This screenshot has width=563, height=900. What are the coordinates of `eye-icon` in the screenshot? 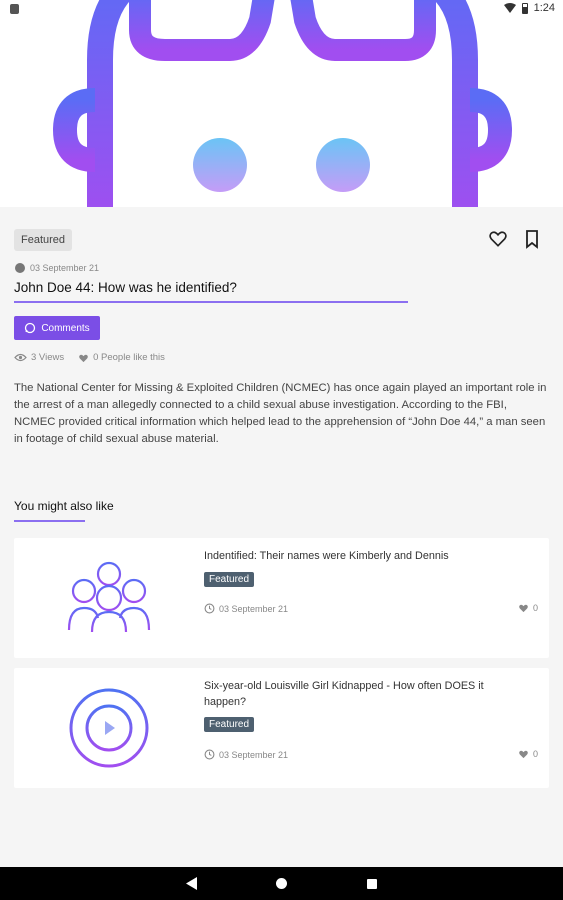 It's located at (20, 357).